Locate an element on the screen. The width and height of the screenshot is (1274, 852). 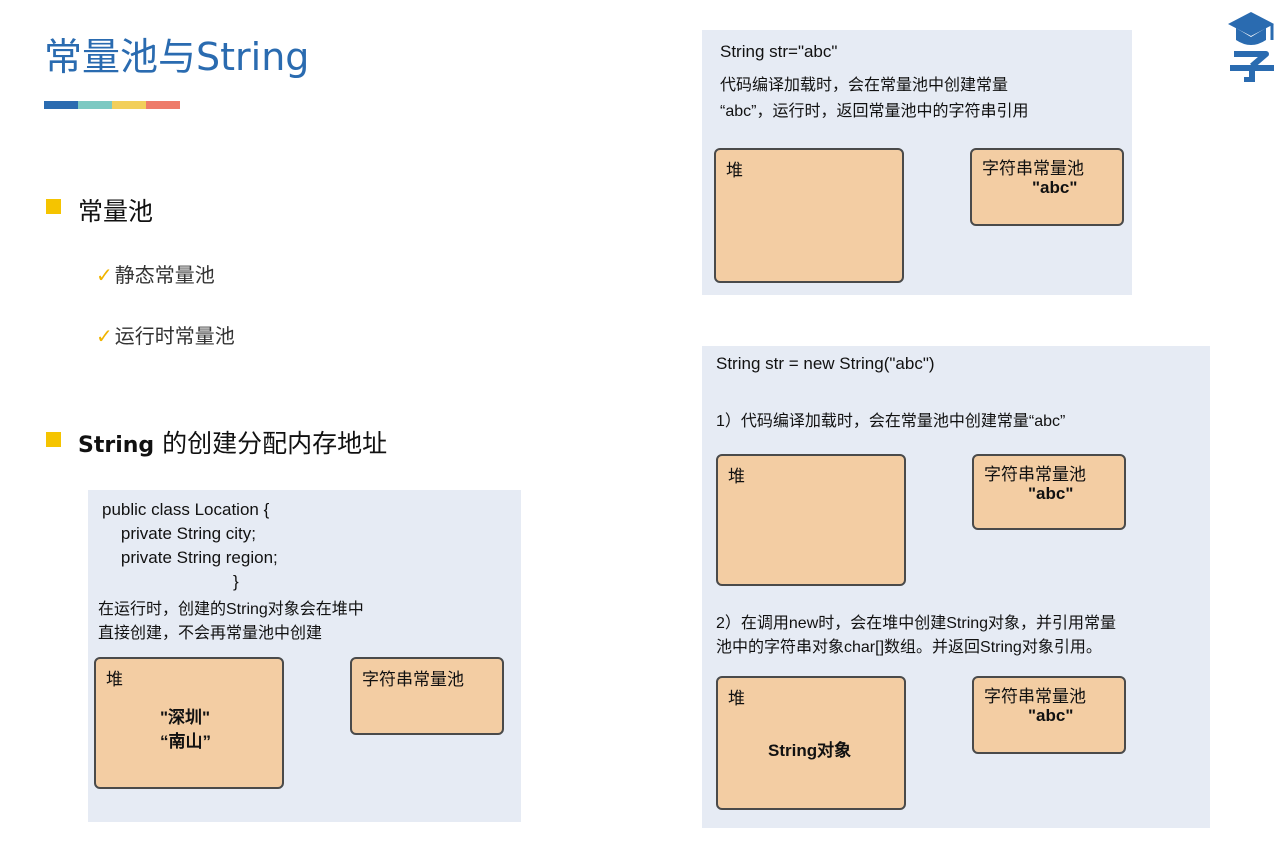
heap-value: "深圳" is located at coordinates (185, 717).